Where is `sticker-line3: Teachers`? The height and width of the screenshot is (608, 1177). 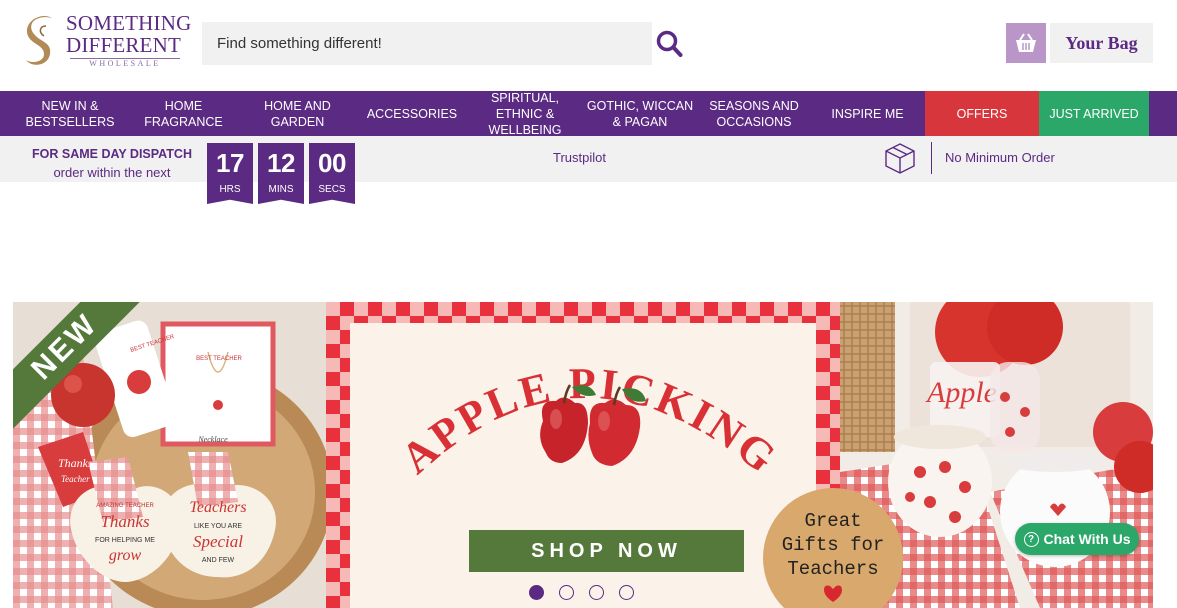 sticker-line3: Teachers is located at coordinates (832, 569).